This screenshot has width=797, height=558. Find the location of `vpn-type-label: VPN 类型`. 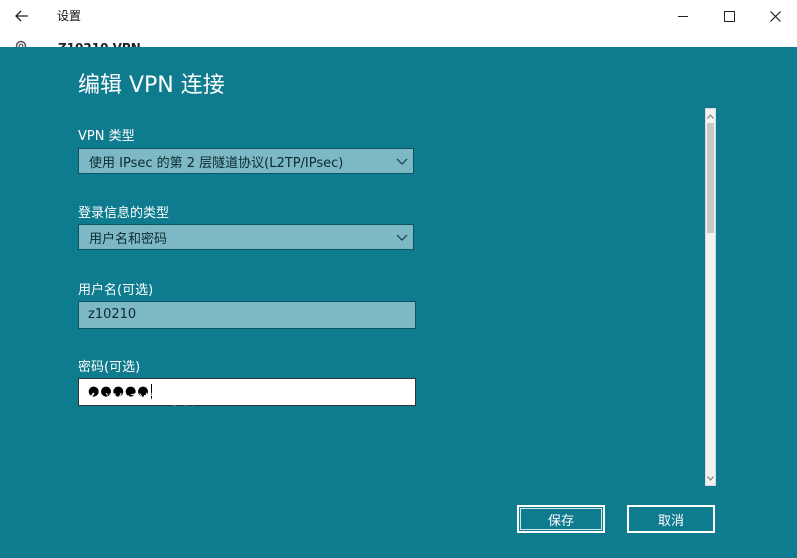

vpn-type-label: VPN 类型 is located at coordinates (106, 136).